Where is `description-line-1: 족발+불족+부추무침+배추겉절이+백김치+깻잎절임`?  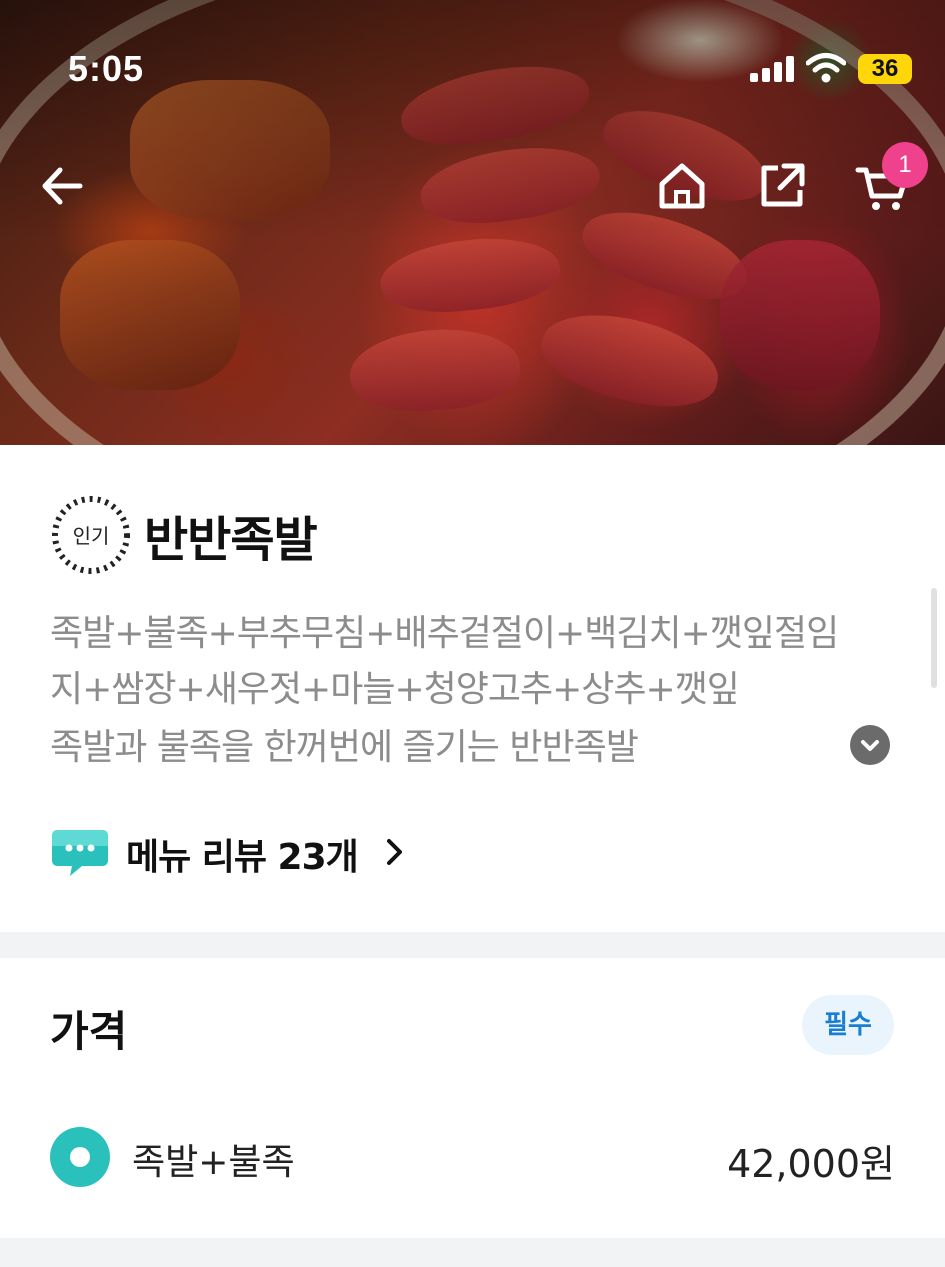 description-line-1: 족발+불족+부추무침+배추겉절이+백김치+깻잎절임 is located at coordinates (444, 633).